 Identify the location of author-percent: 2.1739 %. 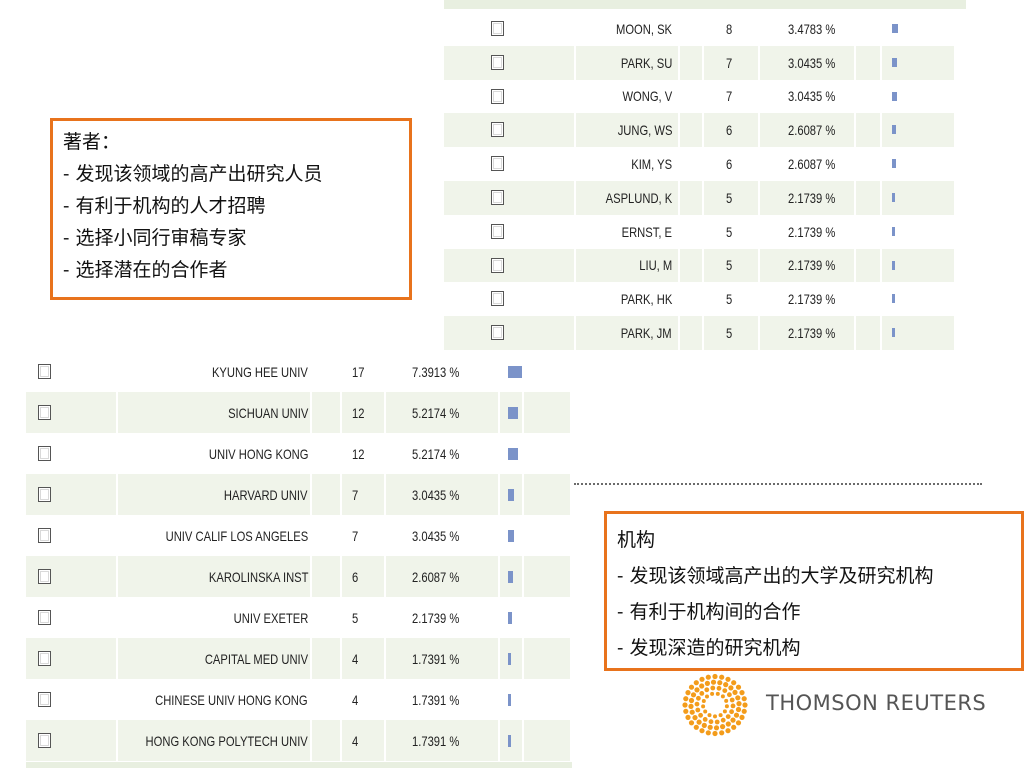
(812, 299).